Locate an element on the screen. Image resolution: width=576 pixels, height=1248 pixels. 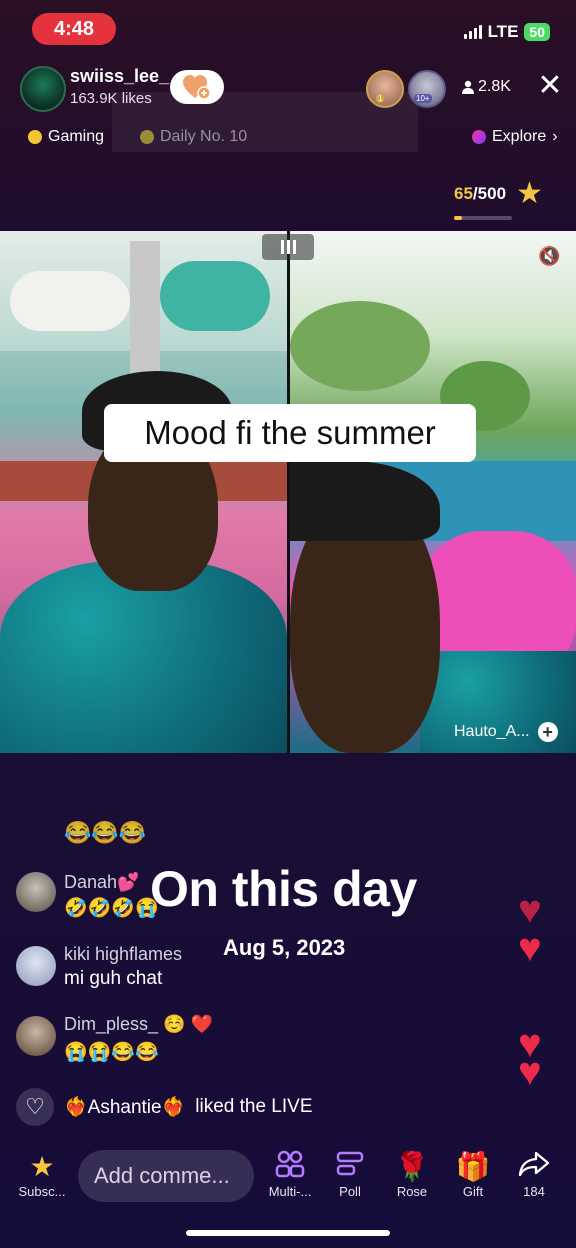
chat-message: 🤣🤣🤣😭 is located at coordinates (111, 908).